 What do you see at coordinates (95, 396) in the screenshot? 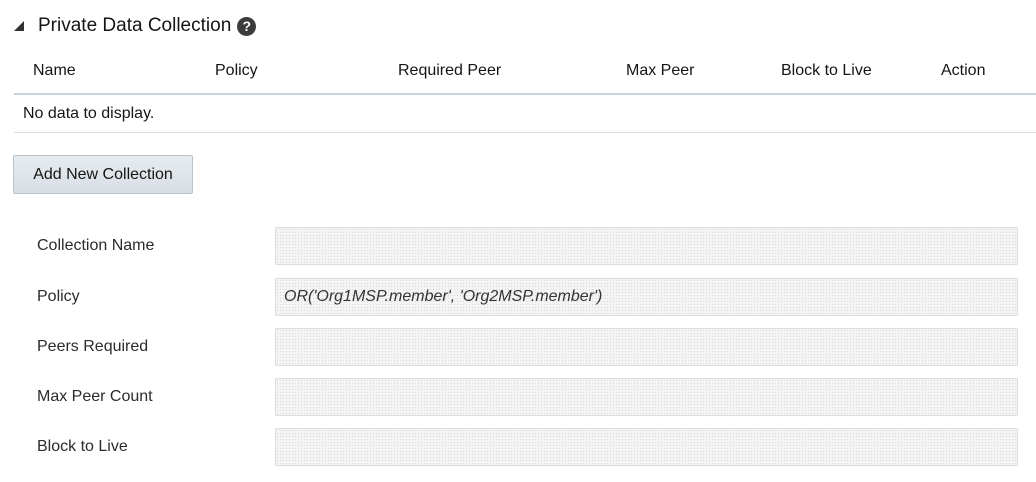
I see `max-peer-count-label: Max Peer Count` at bounding box center [95, 396].